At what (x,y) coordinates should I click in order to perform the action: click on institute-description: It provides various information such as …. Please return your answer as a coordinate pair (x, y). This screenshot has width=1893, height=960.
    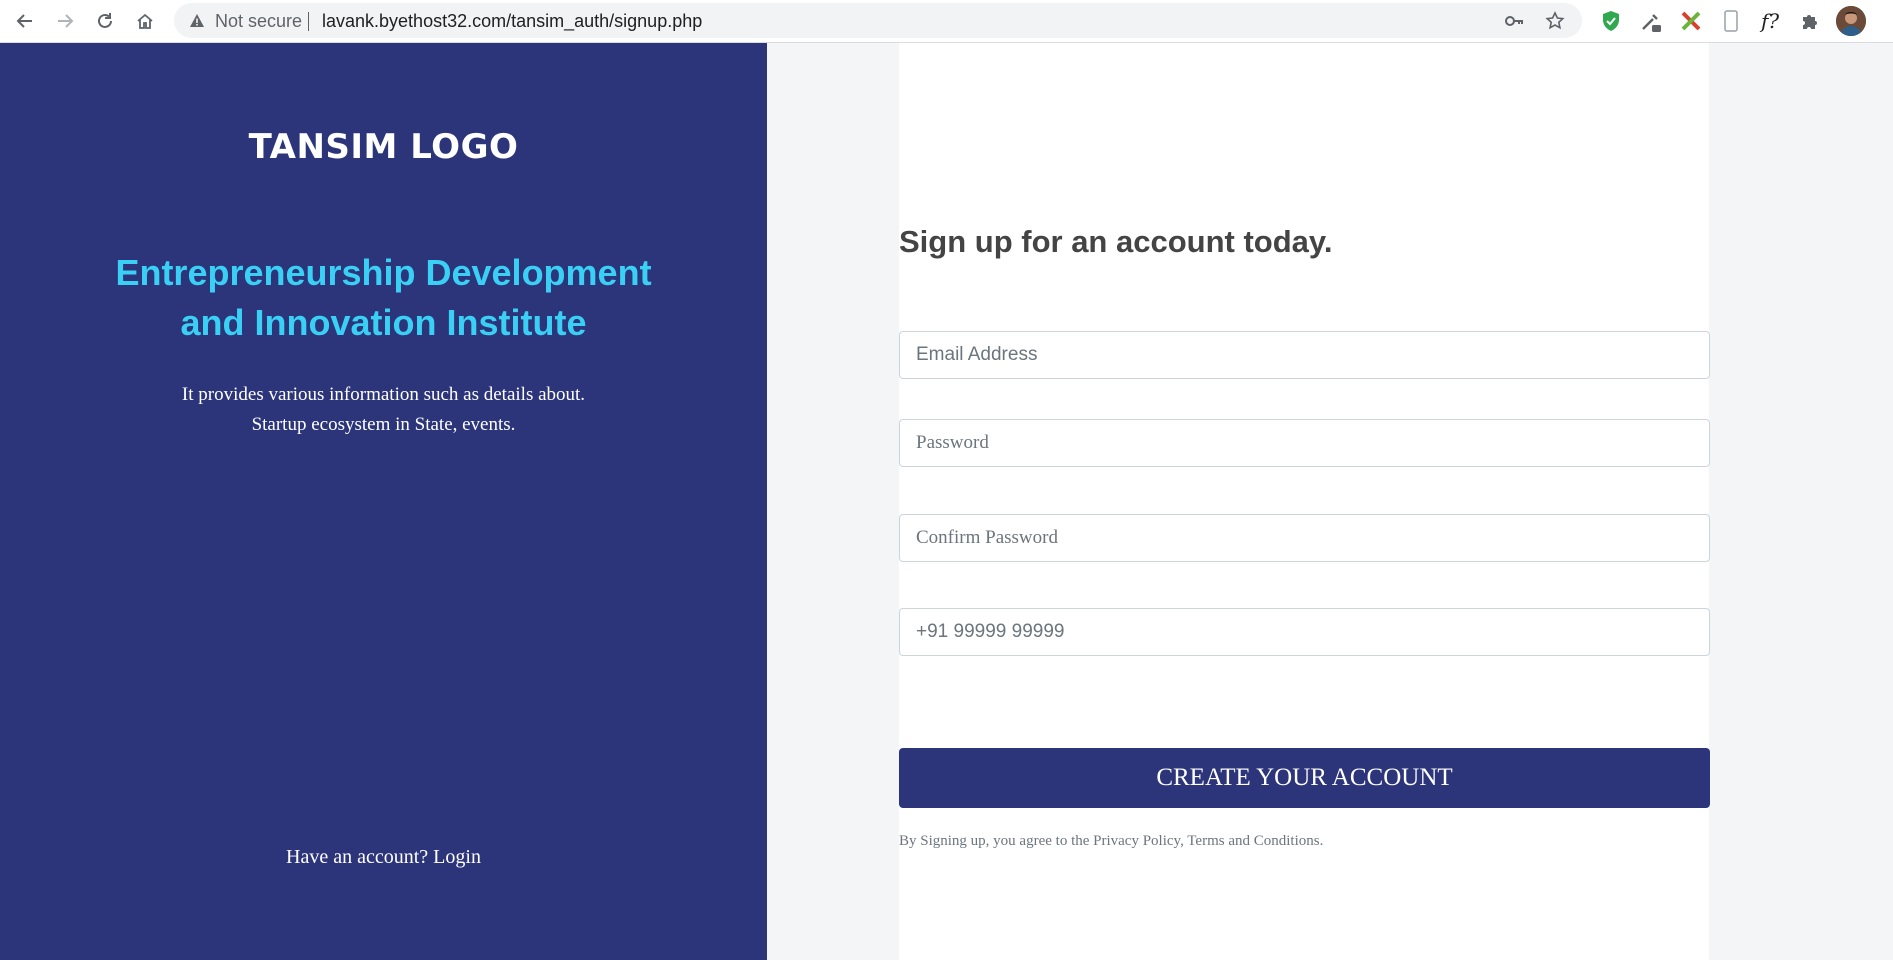
    Looking at the image, I should click on (383, 409).